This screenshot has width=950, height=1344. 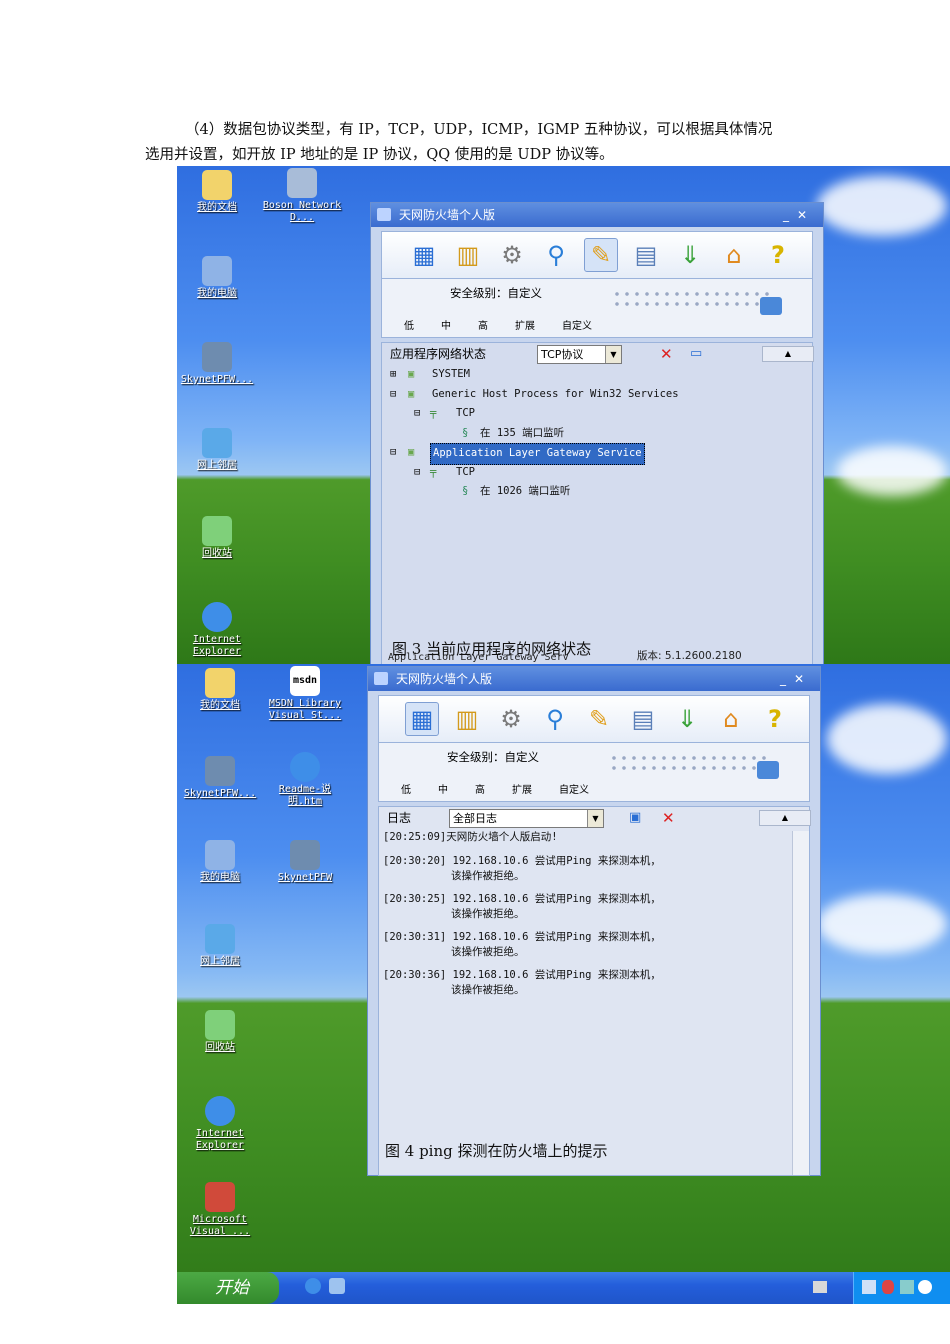 I want to click on tray-firewall-icon, so click(x=907, y=1287).